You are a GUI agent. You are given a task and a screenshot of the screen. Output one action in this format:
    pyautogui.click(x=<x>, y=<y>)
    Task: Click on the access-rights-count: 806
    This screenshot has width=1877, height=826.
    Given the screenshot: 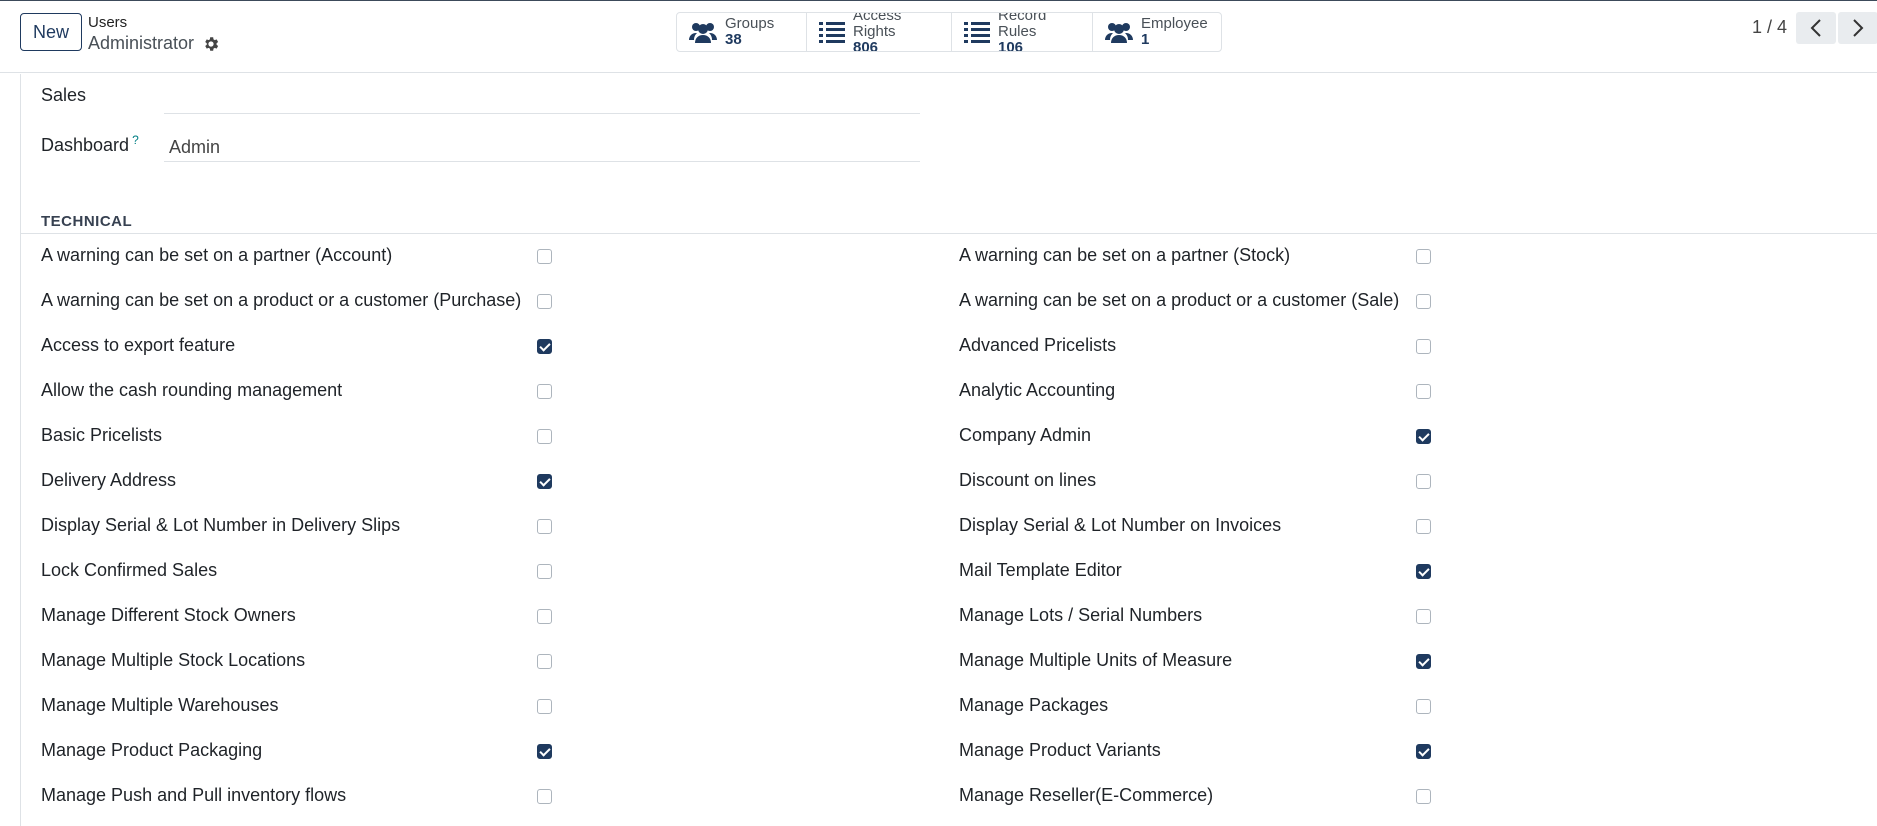 What is the action you would take?
    pyautogui.click(x=866, y=45)
    